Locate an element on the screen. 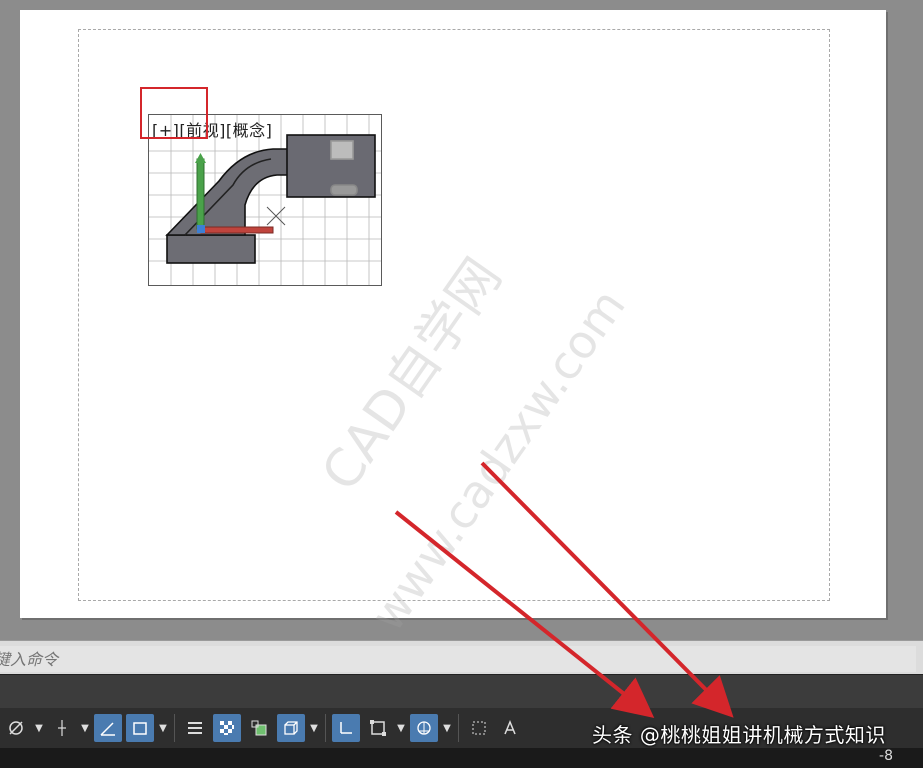 The height and width of the screenshot is (768, 923). bottom-strip: -8 is located at coordinates (461, 758).